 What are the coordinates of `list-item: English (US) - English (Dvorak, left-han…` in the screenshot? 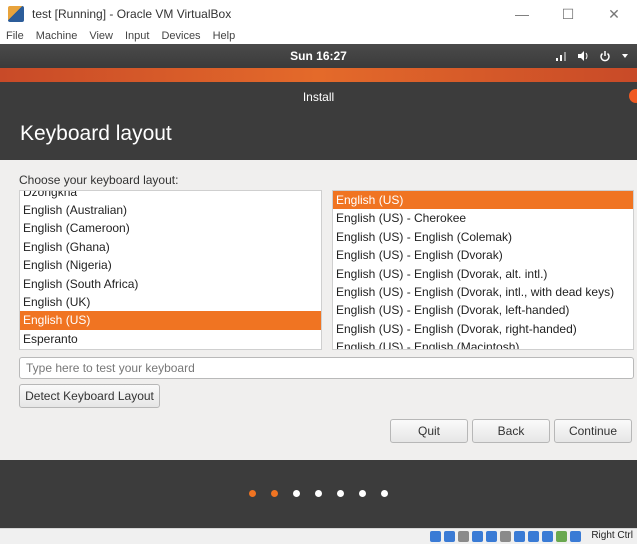 It's located at (483, 310).